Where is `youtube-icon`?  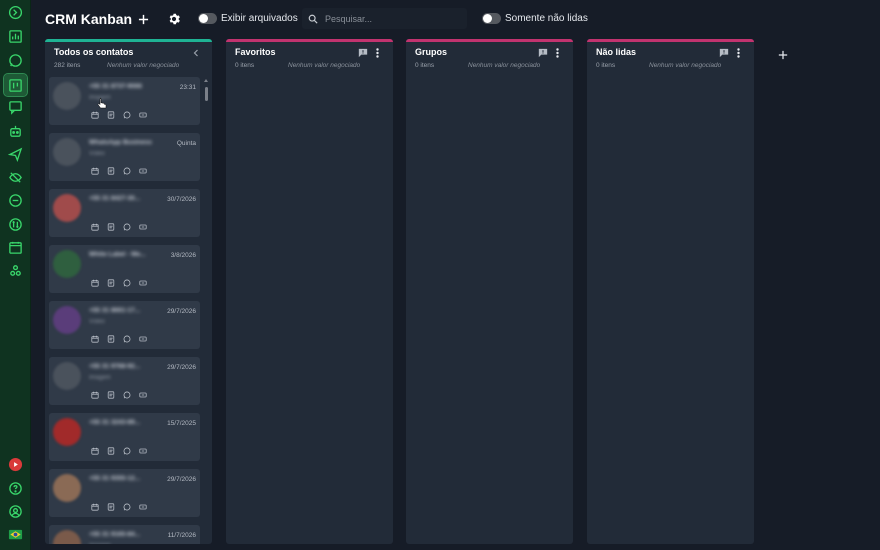 youtube-icon is located at coordinates (15, 464).